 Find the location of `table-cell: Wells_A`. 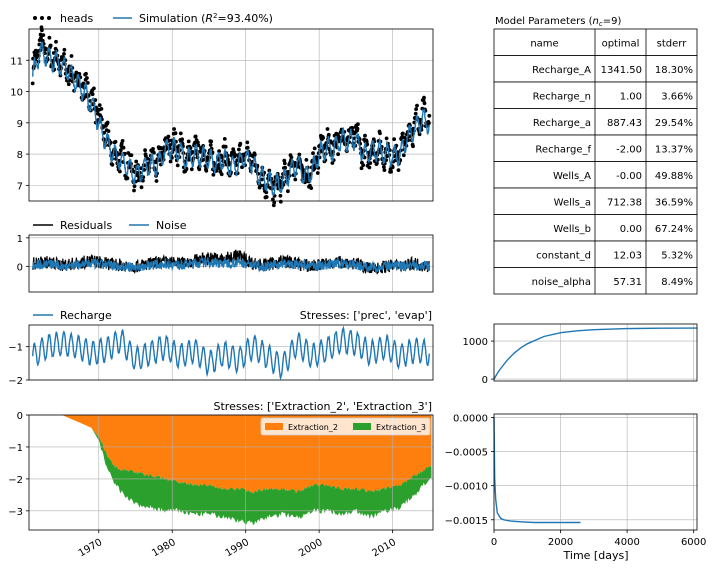

table-cell: Wells_A is located at coordinates (572, 176).